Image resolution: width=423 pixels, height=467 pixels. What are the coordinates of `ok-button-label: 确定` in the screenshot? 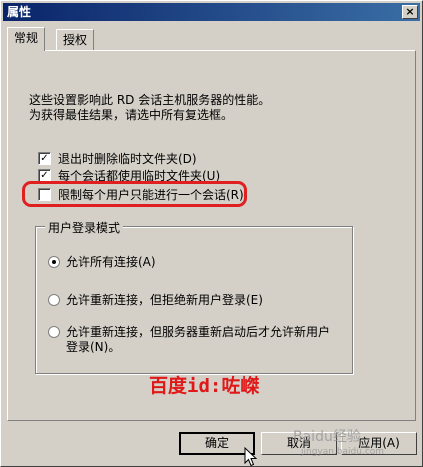 It's located at (216, 443).